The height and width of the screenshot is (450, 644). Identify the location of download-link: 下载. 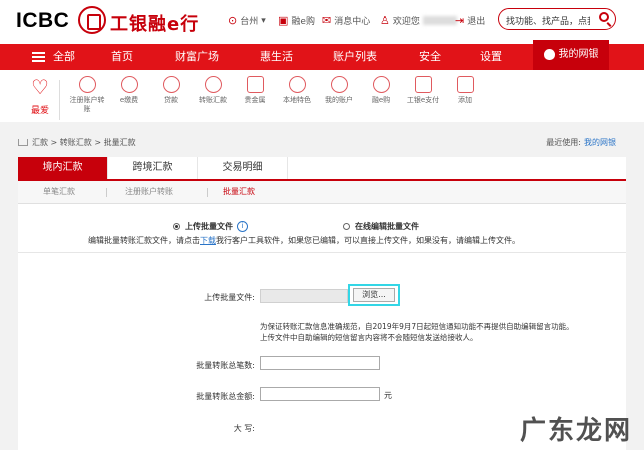
(208, 240).